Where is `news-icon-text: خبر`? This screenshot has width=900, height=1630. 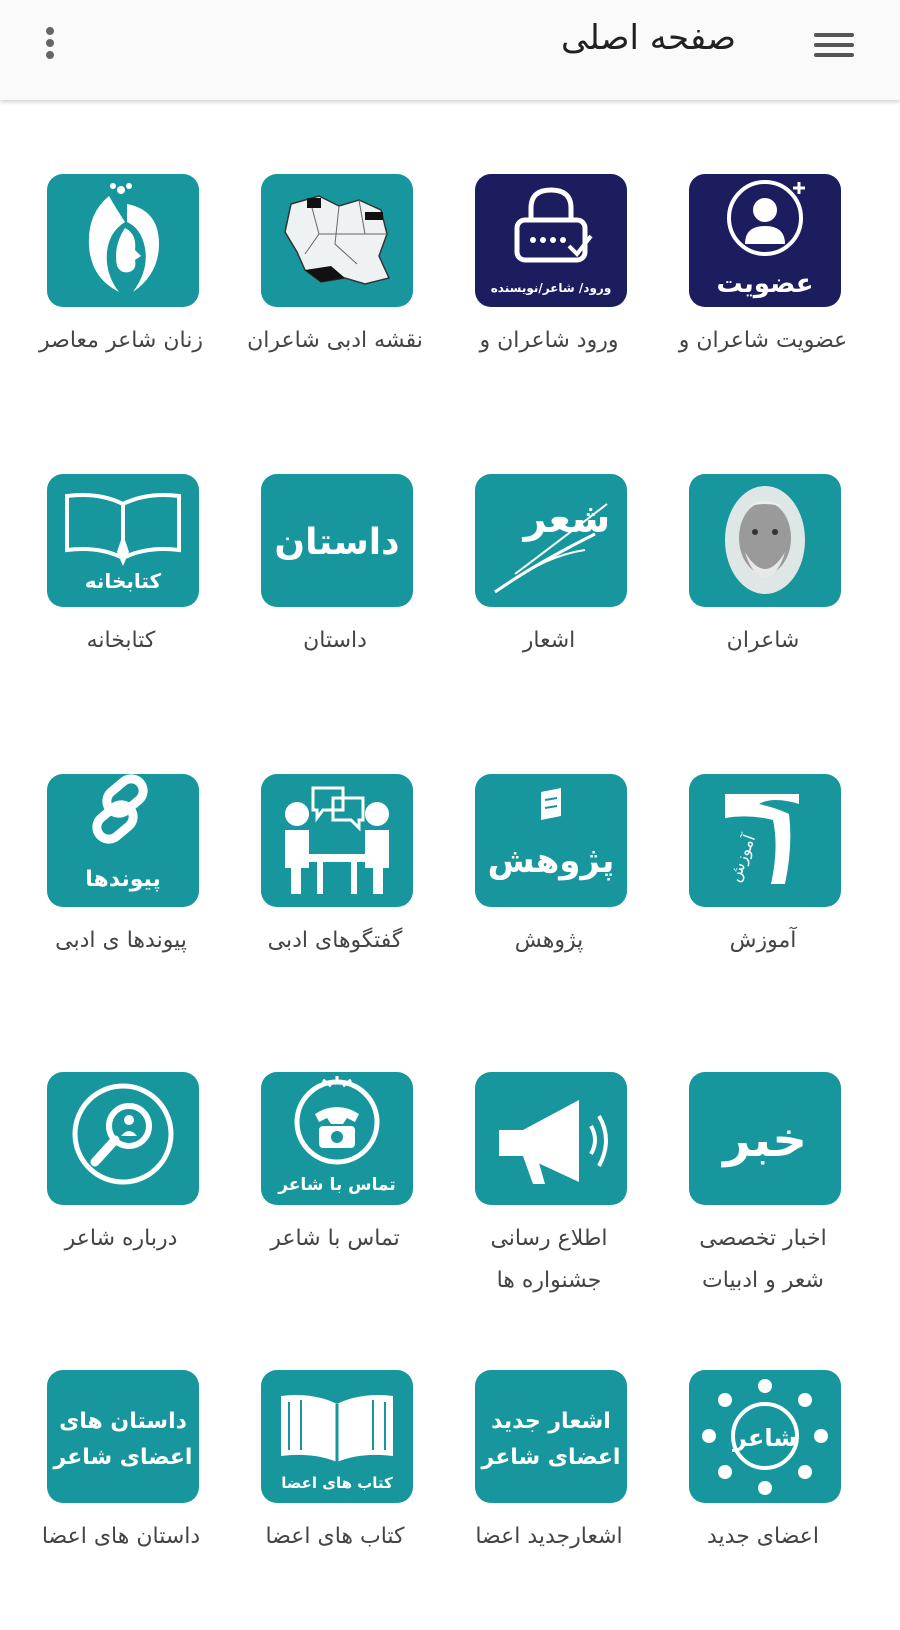
news-icon-text: خبر is located at coordinates (764, 1140).